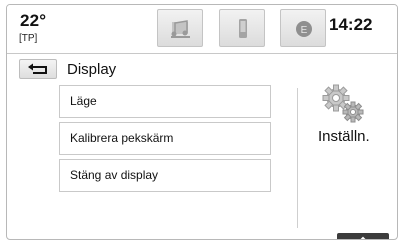  I want to click on settings-label: Inställn., so click(344, 136).